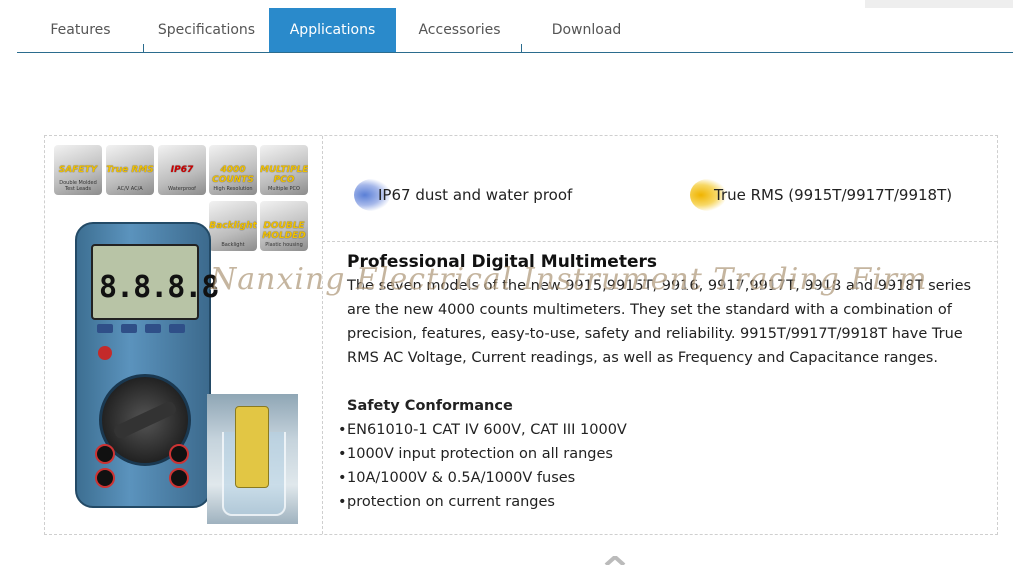 This screenshot has width=1013, height=565. I want to click on feature-badge-label: True RMS (9915T/9917T/9918T), so click(833, 195).